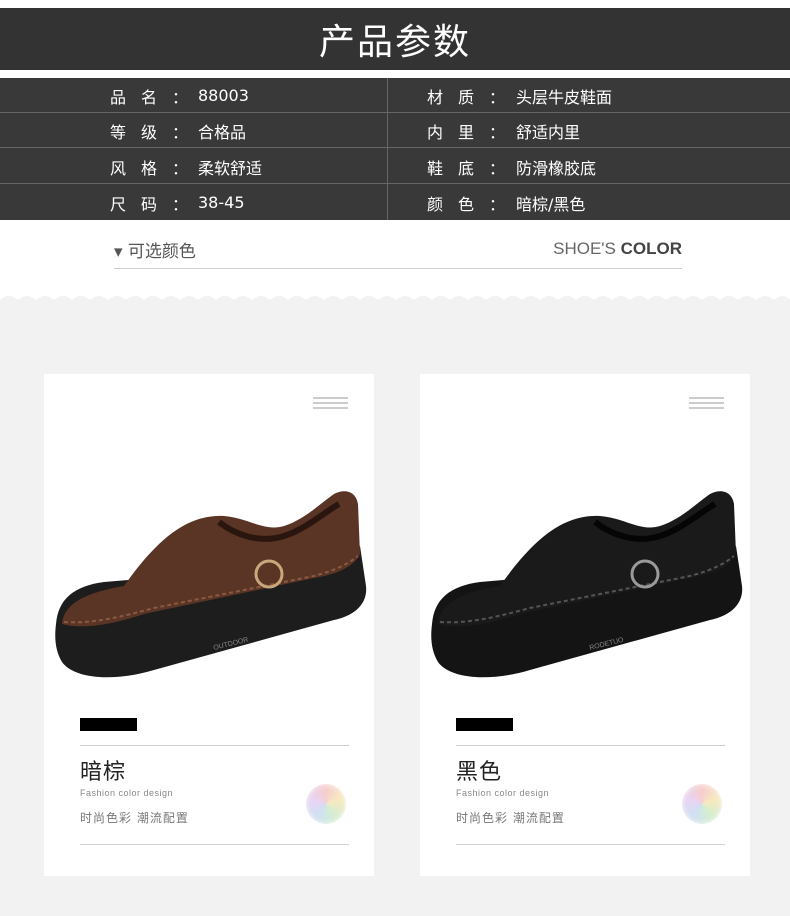 The width and height of the screenshot is (790, 916). Describe the element at coordinates (223, 95) in the screenshot. I see `spec-value: 88003` at that location.